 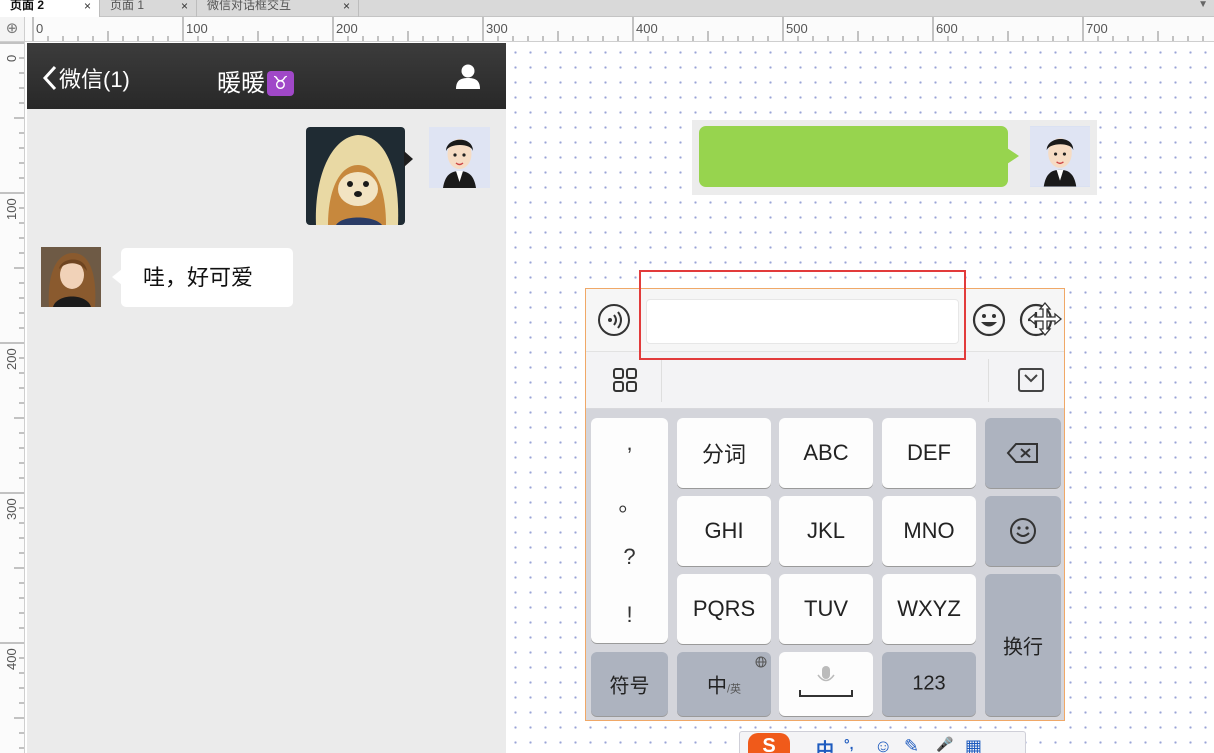 What do you see at coordinates (825, 744) in the screenshot?
I see `ime-chinese-mode: 中` at bounding box center [825, 744].